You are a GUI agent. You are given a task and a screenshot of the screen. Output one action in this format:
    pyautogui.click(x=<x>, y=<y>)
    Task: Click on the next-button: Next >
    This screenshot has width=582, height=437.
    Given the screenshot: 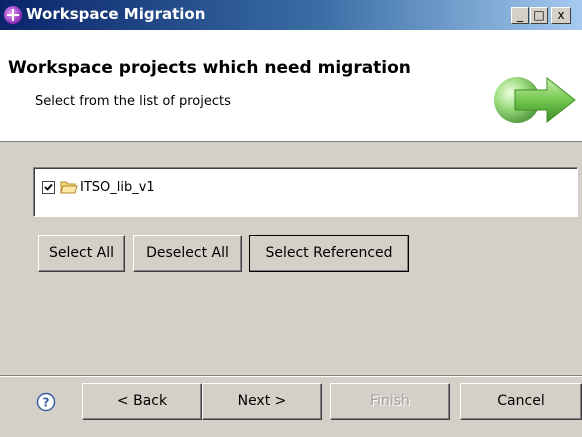 What is the action you would take?
    pyautogui.click(x=262, y=401)
    